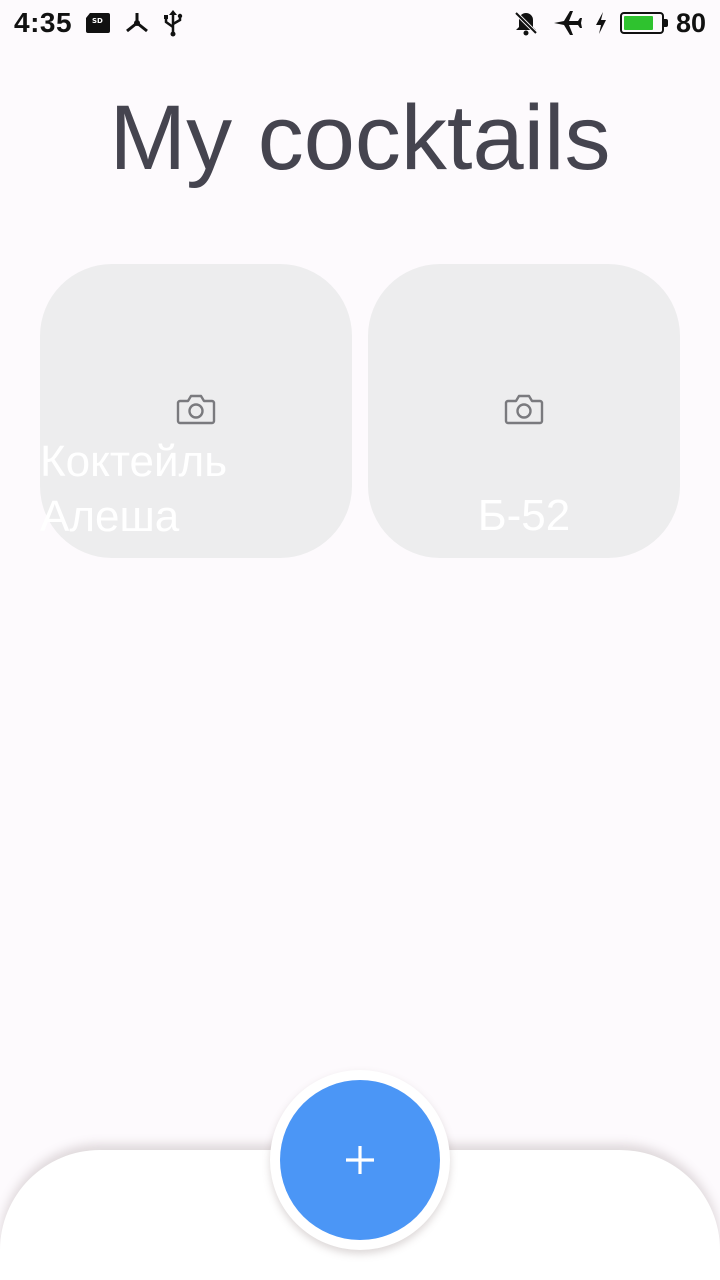  What do you see at coordinates (137, 23) in the screenshot?
I see `network-share-icon` at bounding box center [137, 23].